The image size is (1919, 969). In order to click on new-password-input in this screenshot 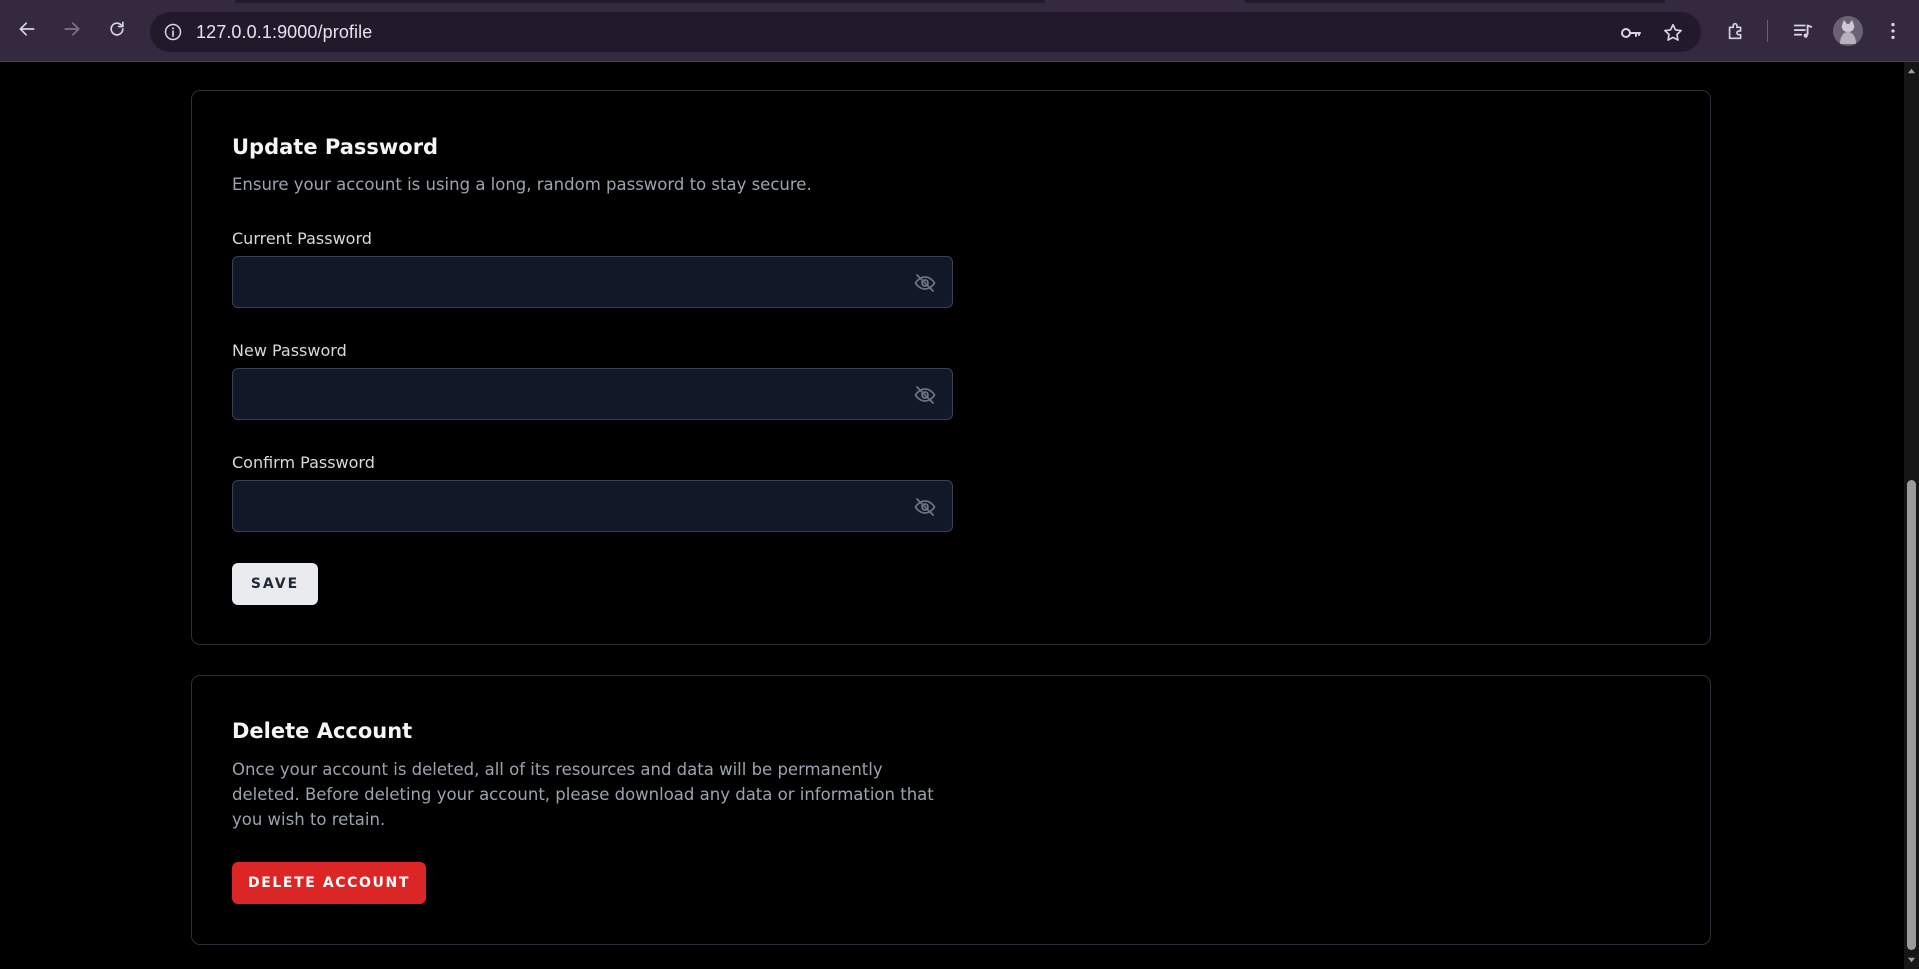, I will do `click(592, 394)`.